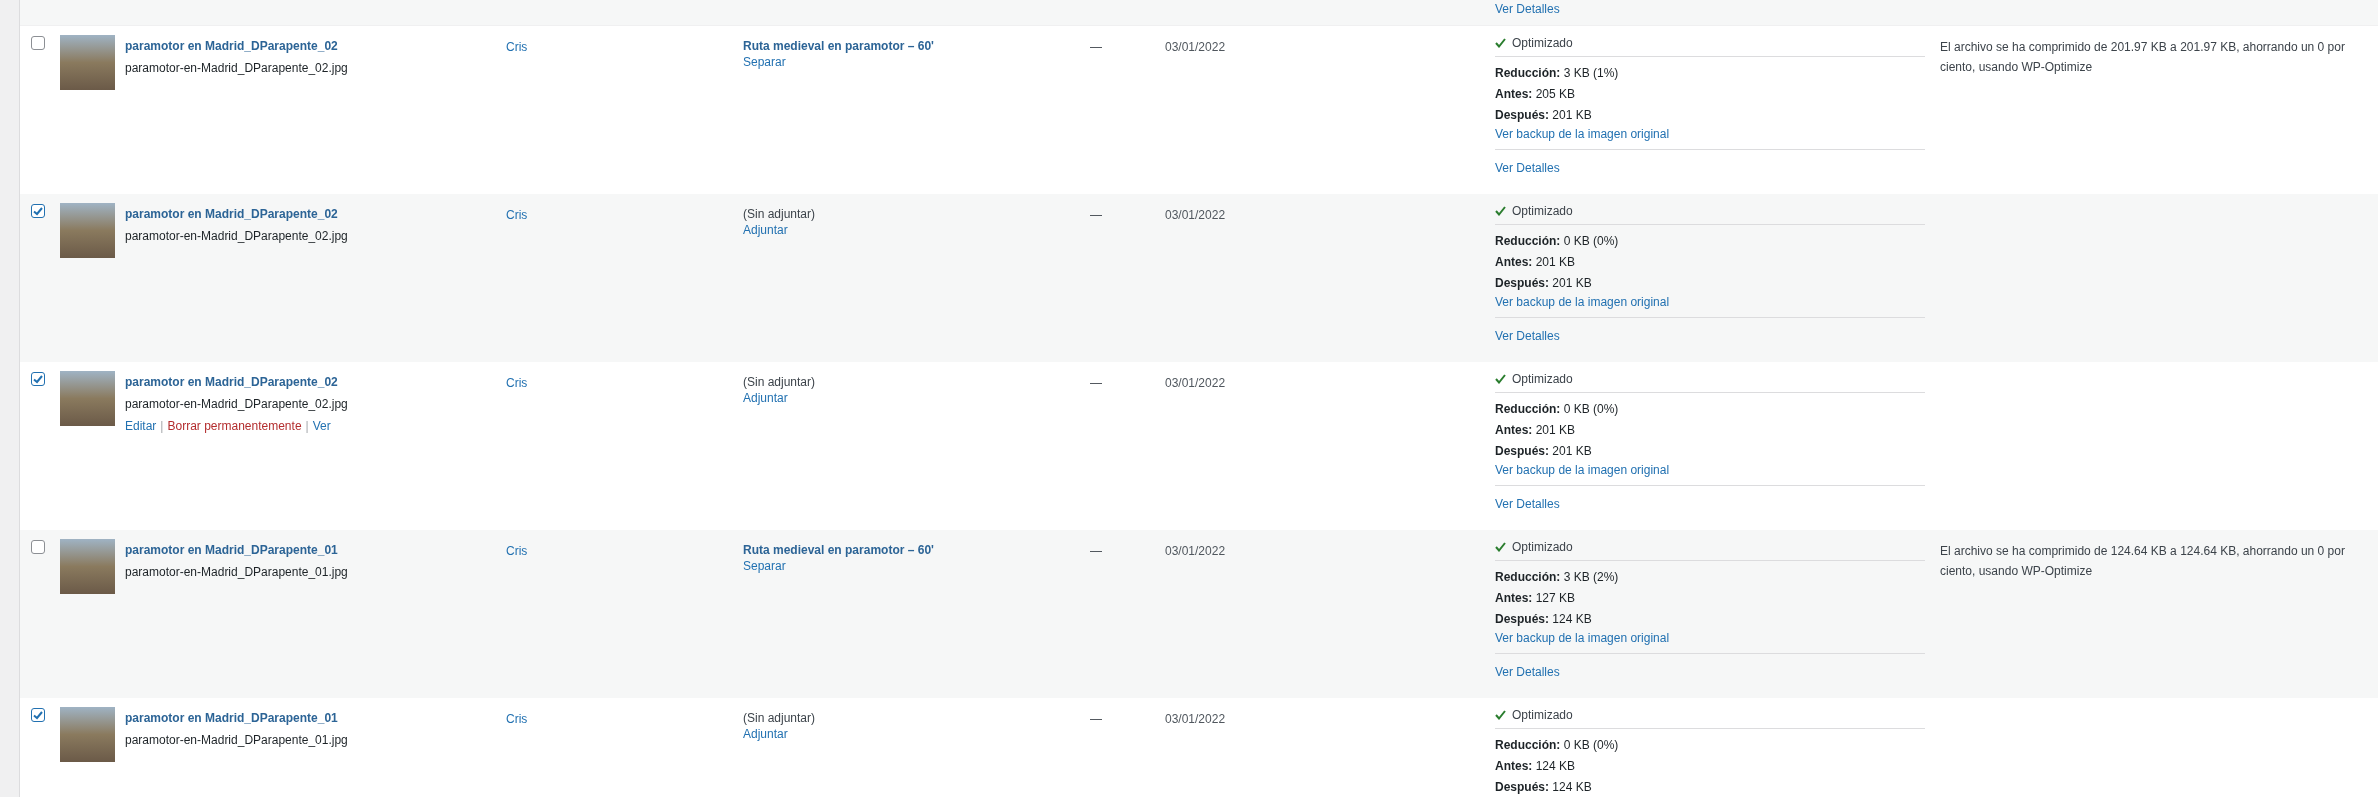 The width and height of the screenshot is (2378, 797). Describe the element at coordinates (1536, 94) in the screenshot. I see `stat-line: Antes: 205 KB` at that location.